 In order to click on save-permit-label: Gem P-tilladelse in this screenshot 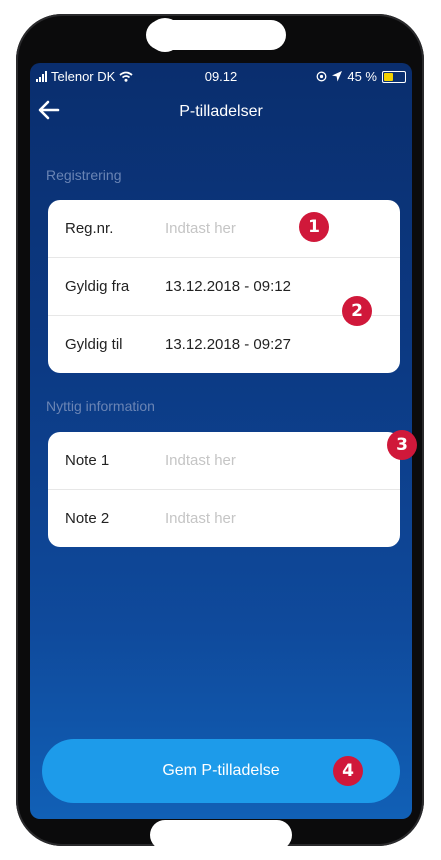, I will do `click(221, 770)`.